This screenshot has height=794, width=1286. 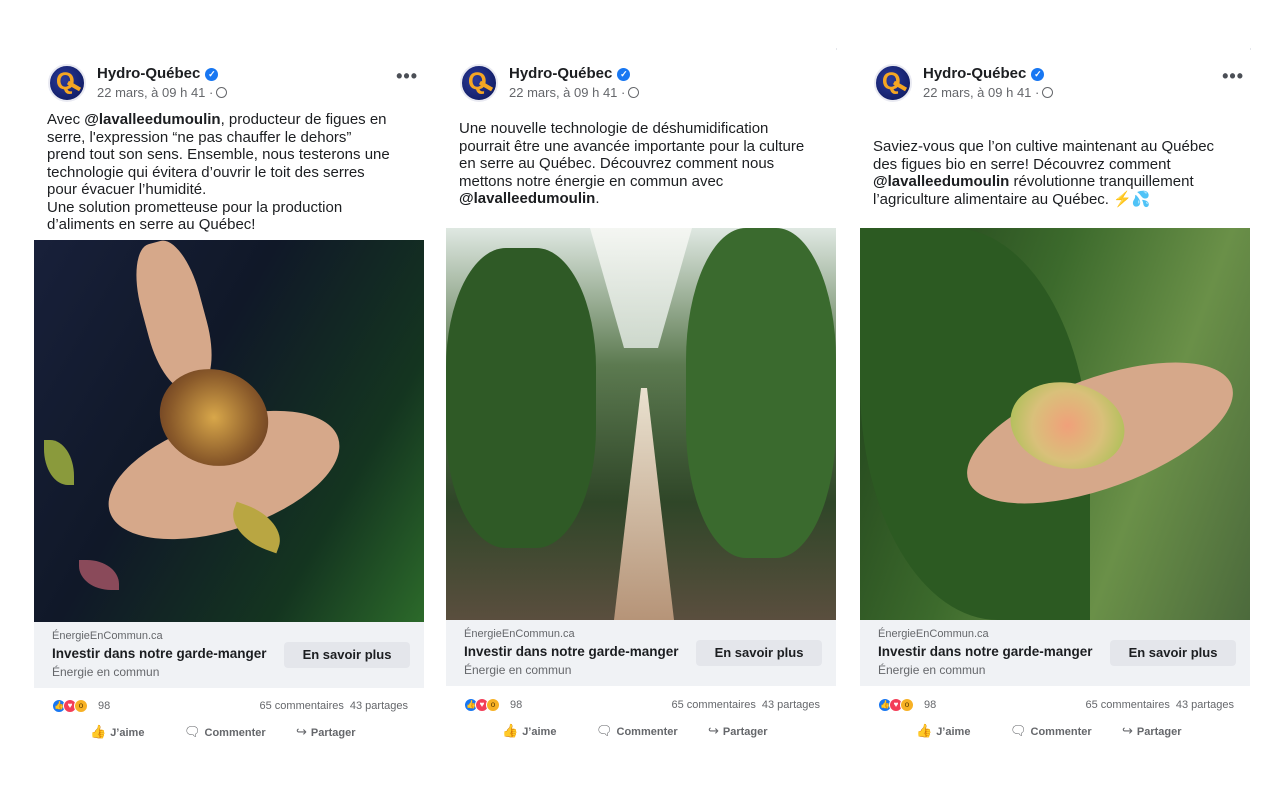 I want to click on text-run: l’agriculture alimentaire au Québec. ⚡💦, so click(x=1012, y=199).